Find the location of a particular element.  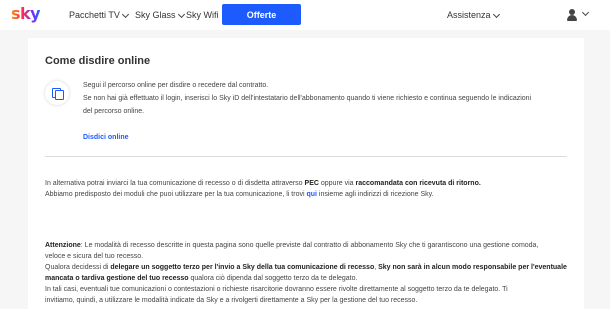

section-title: Come disdire online is located at coordinates (98, 61).